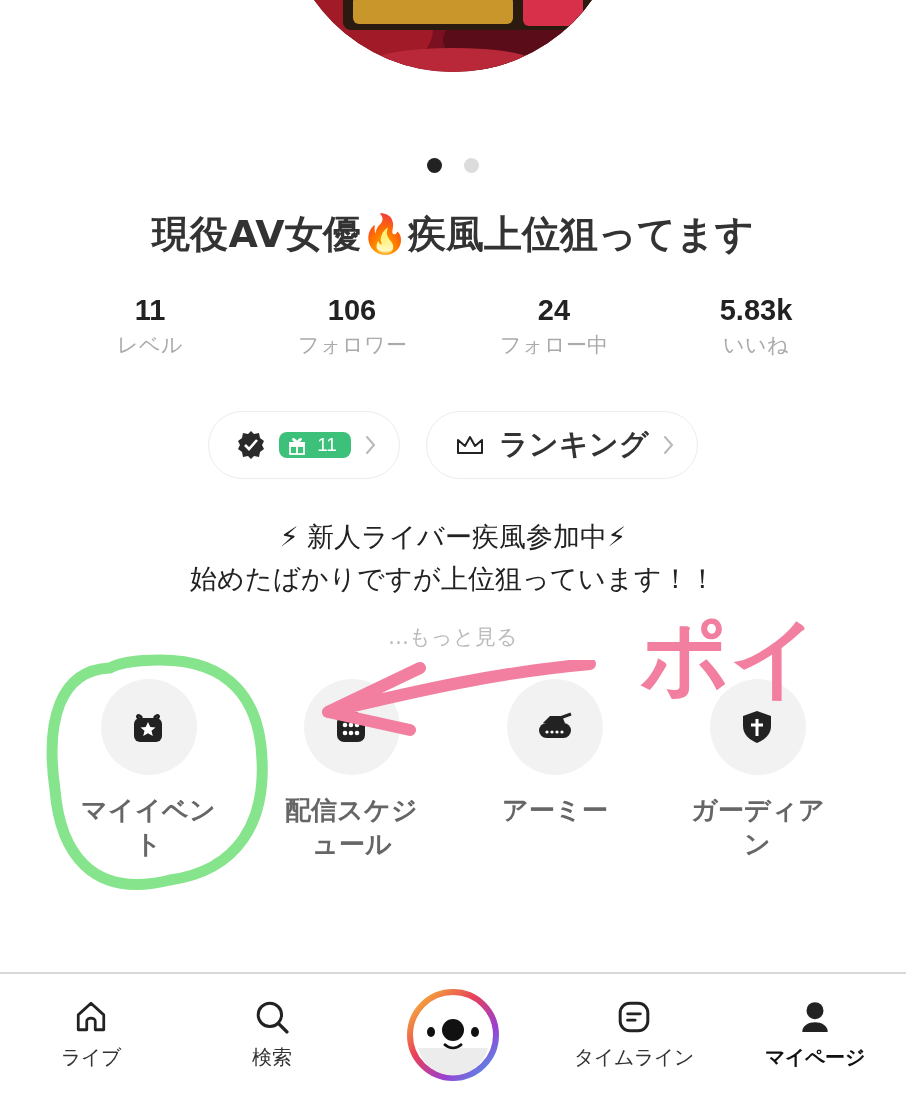 Image resolution: width=906 pixels, height=1094 pixels. What do you see at coordinates (251, 445) in the screenshot?
I see `verified-badge-icon` at bounding box center [251, 445].